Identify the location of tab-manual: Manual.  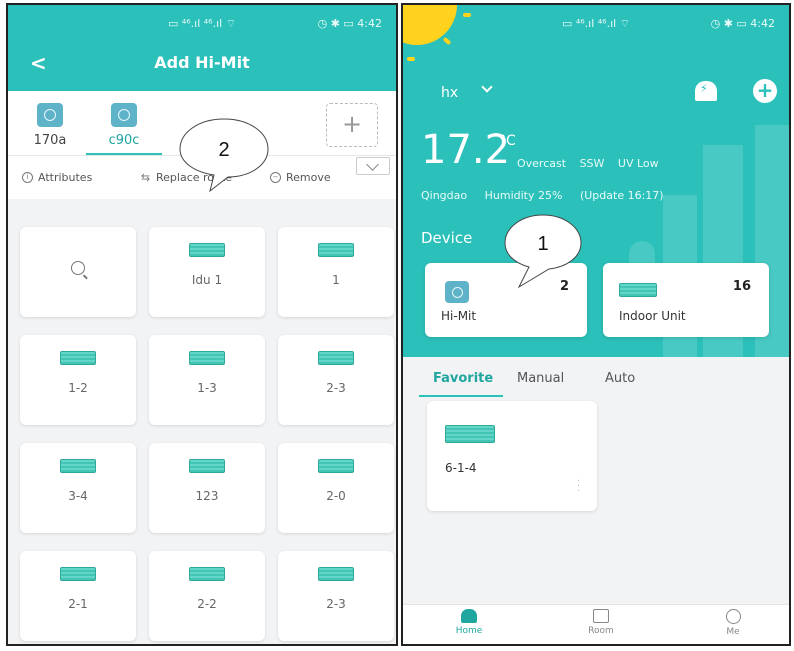
(540, 378).